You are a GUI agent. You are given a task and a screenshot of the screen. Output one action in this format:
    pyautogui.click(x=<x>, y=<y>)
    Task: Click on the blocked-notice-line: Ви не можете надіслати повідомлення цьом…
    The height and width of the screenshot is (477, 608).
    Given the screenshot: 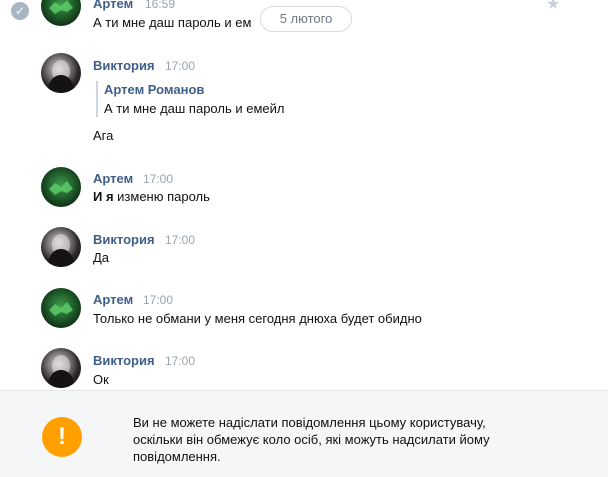 What is the action you would take?
    pyautogui.click(x=309, y=422)
    